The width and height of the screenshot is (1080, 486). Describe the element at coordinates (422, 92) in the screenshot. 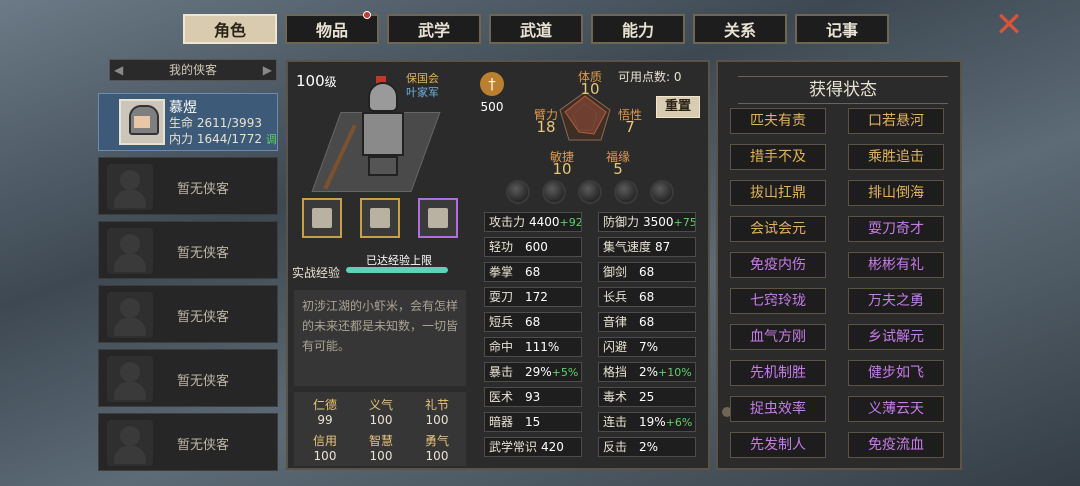

I see `rank-label: 叶家军` at that location.